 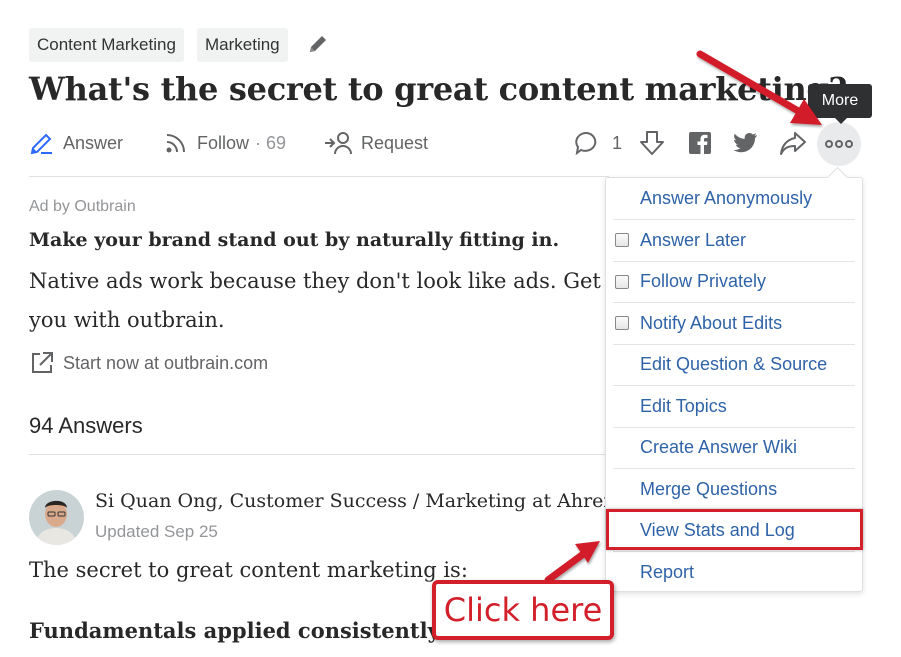 What do you see at coordinates (271, 142) in the screenshot?
I see `follow-count: · 69` at bounding box center [271, 142].